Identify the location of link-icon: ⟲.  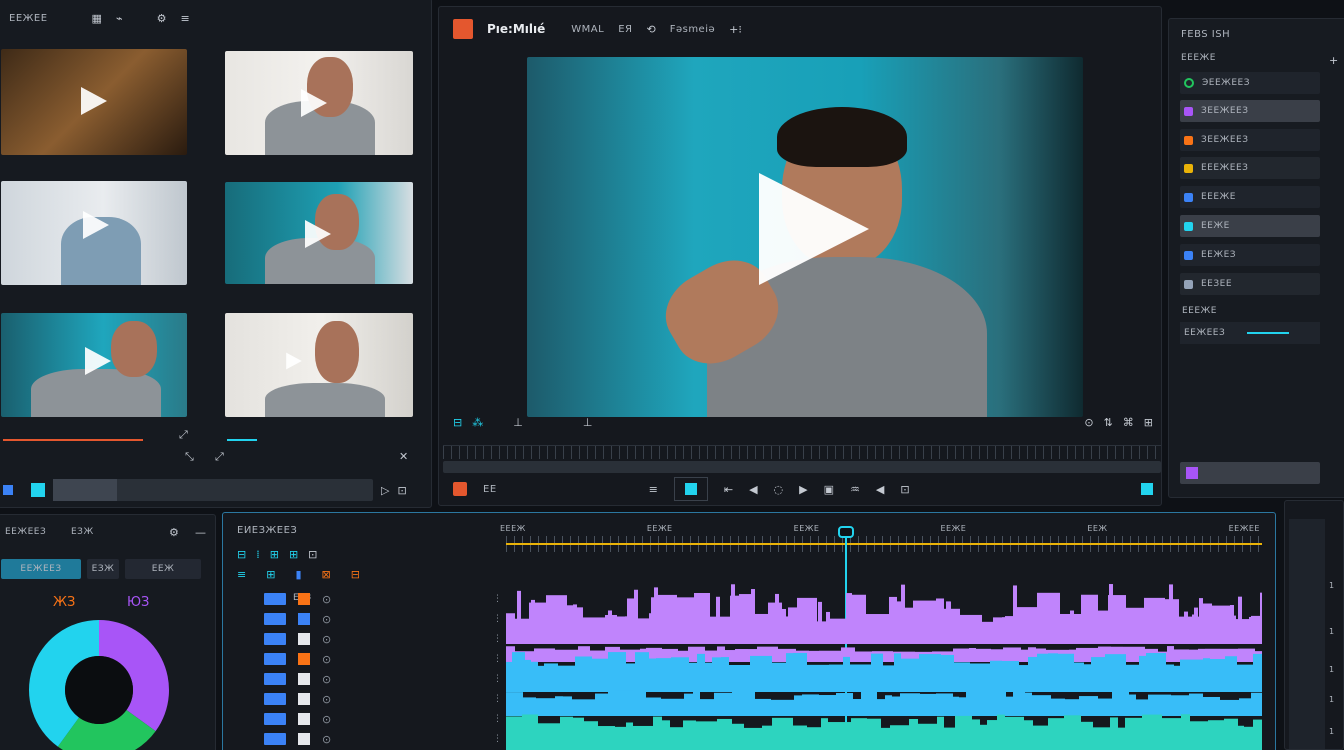
(650, 29).